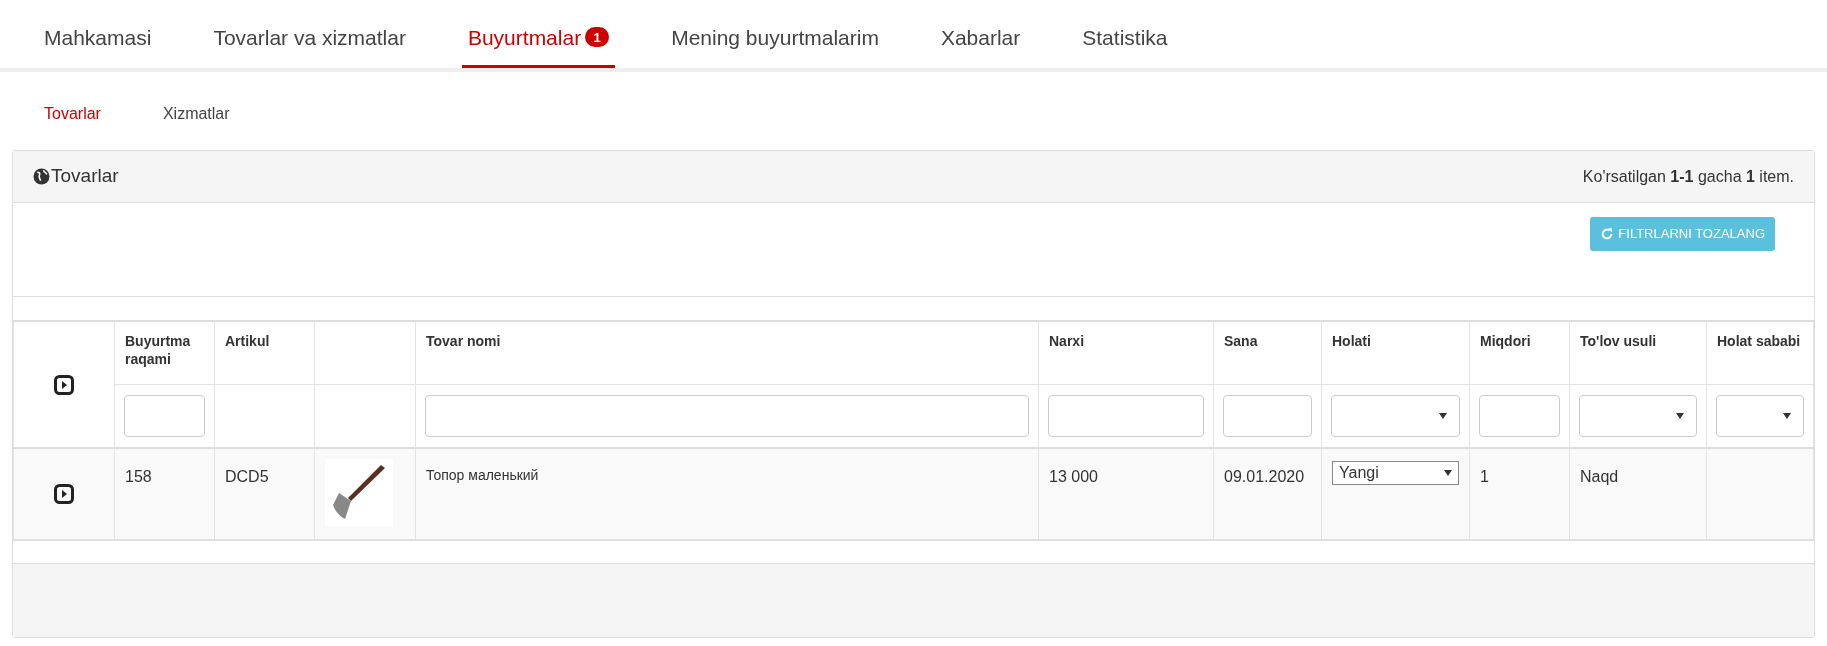 The height and width of the screenshot is (646, 1827). What do you see at coordinates (597, 37) in the screenshot?
I see `count-badge: 1` at bounding box center [597, 37].